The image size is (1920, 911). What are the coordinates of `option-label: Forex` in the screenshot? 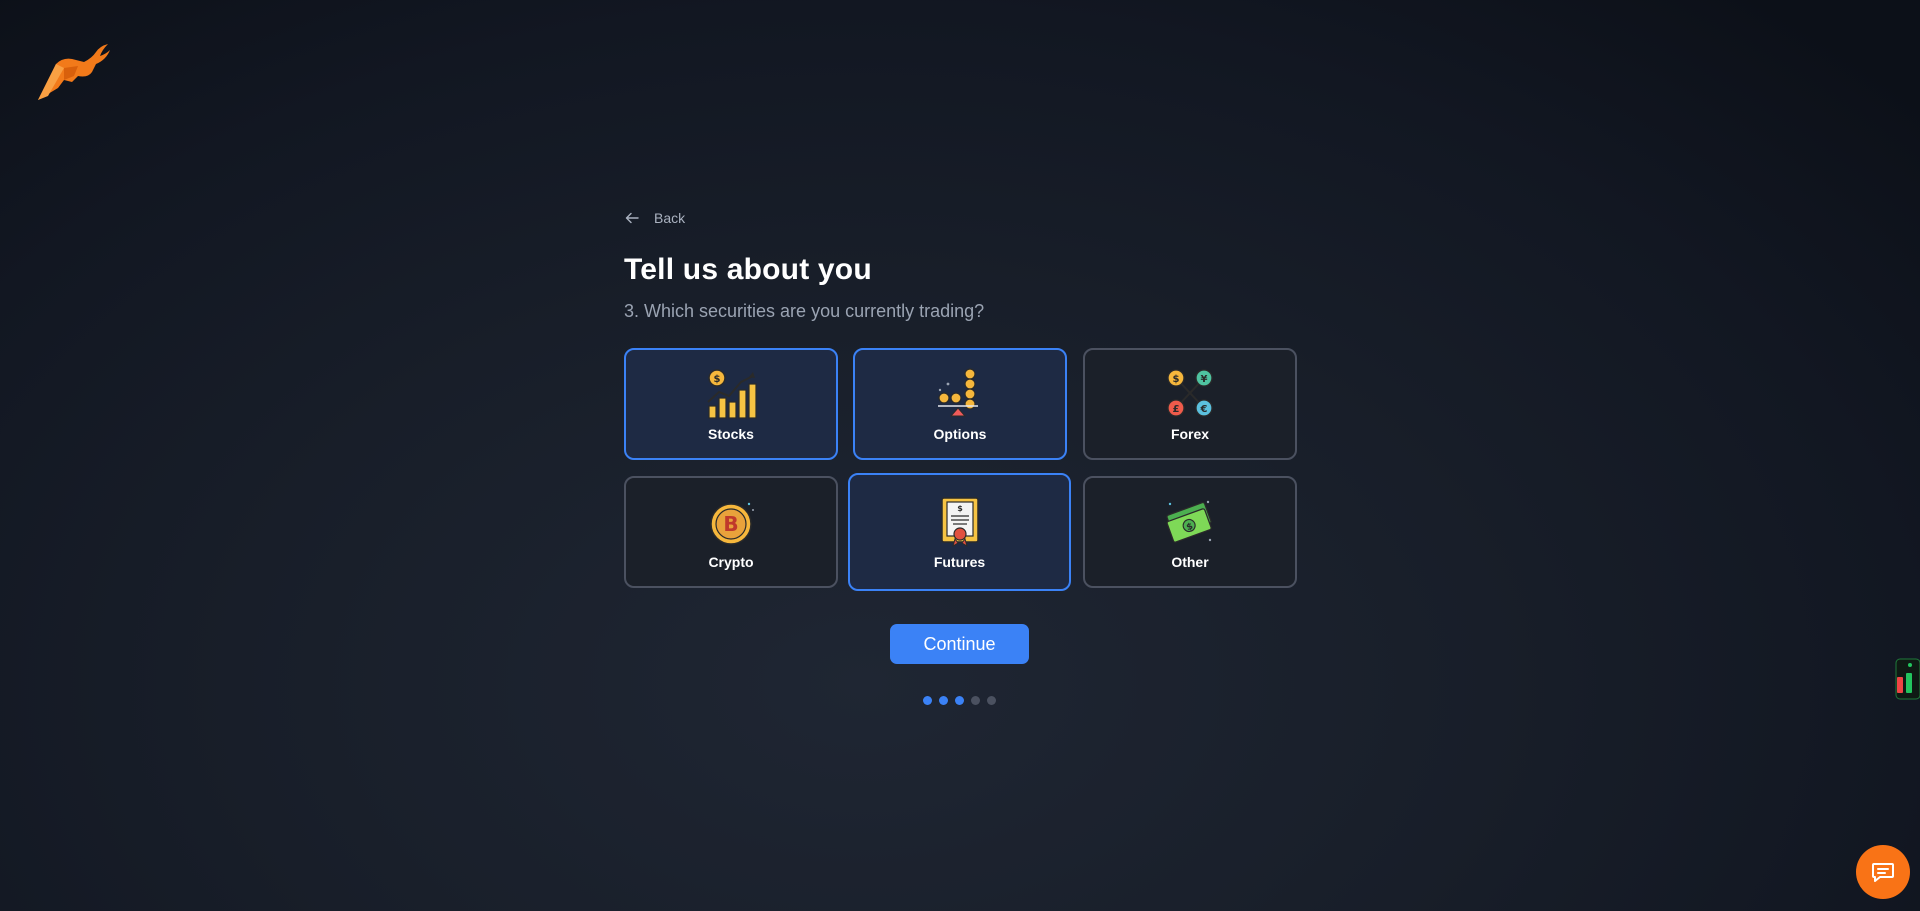 It's located at (1190, 434).